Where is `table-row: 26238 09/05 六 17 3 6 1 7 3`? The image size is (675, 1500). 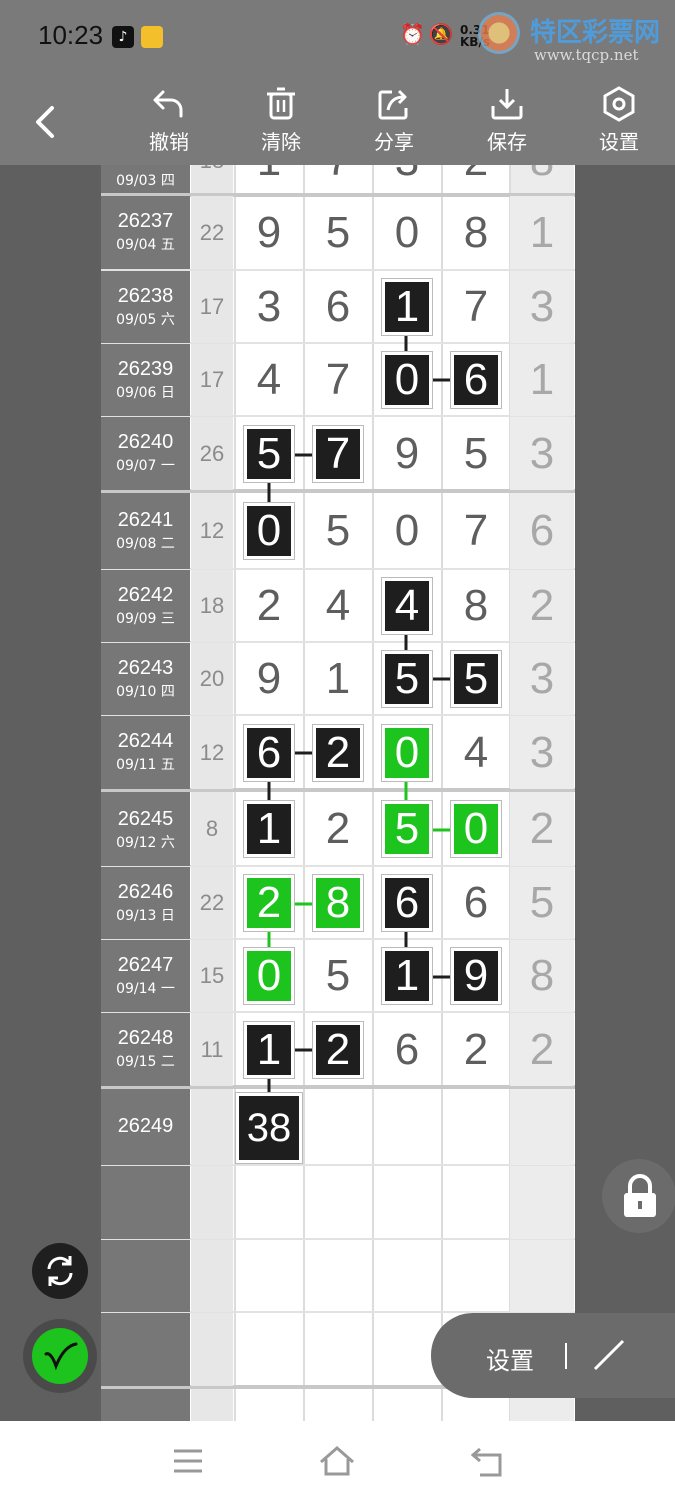 table-row: 26238 09/05 六 17 3 6 1 7 3 is located at coordinates (338, 307).